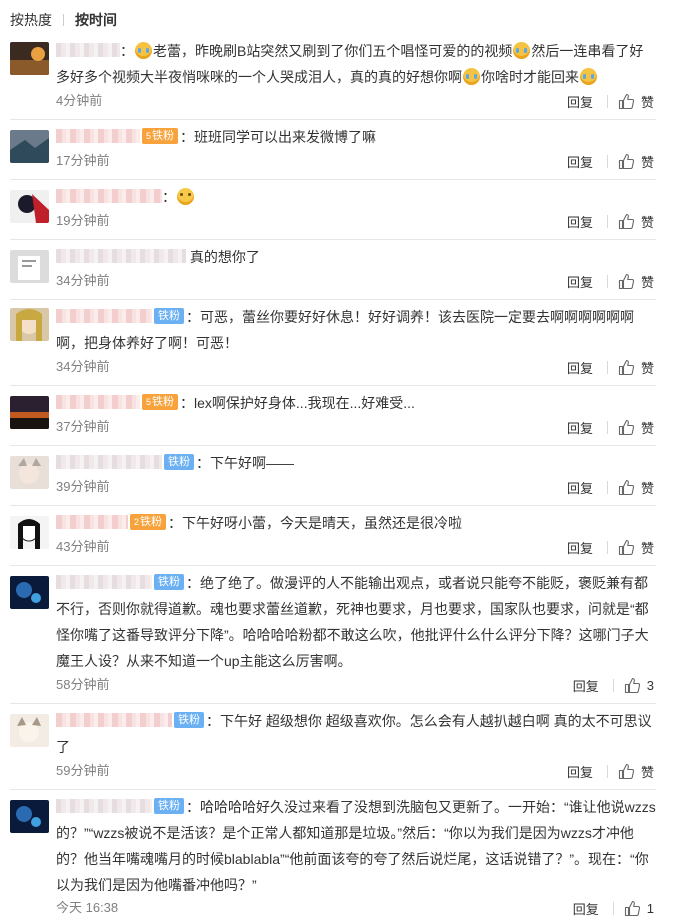 Image resolution: width=674 pixels, height=916 pixels. I want to click on comment-meta: 4分钟前 回复 赞, so click(356, 101).